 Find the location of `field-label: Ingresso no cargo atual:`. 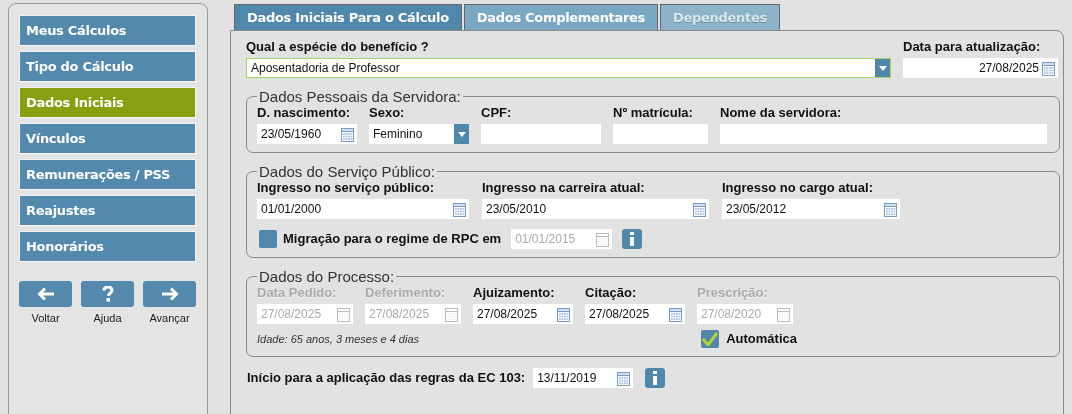

field-label: Ingresso no cargo atual: is located at coordinates (798, 188).